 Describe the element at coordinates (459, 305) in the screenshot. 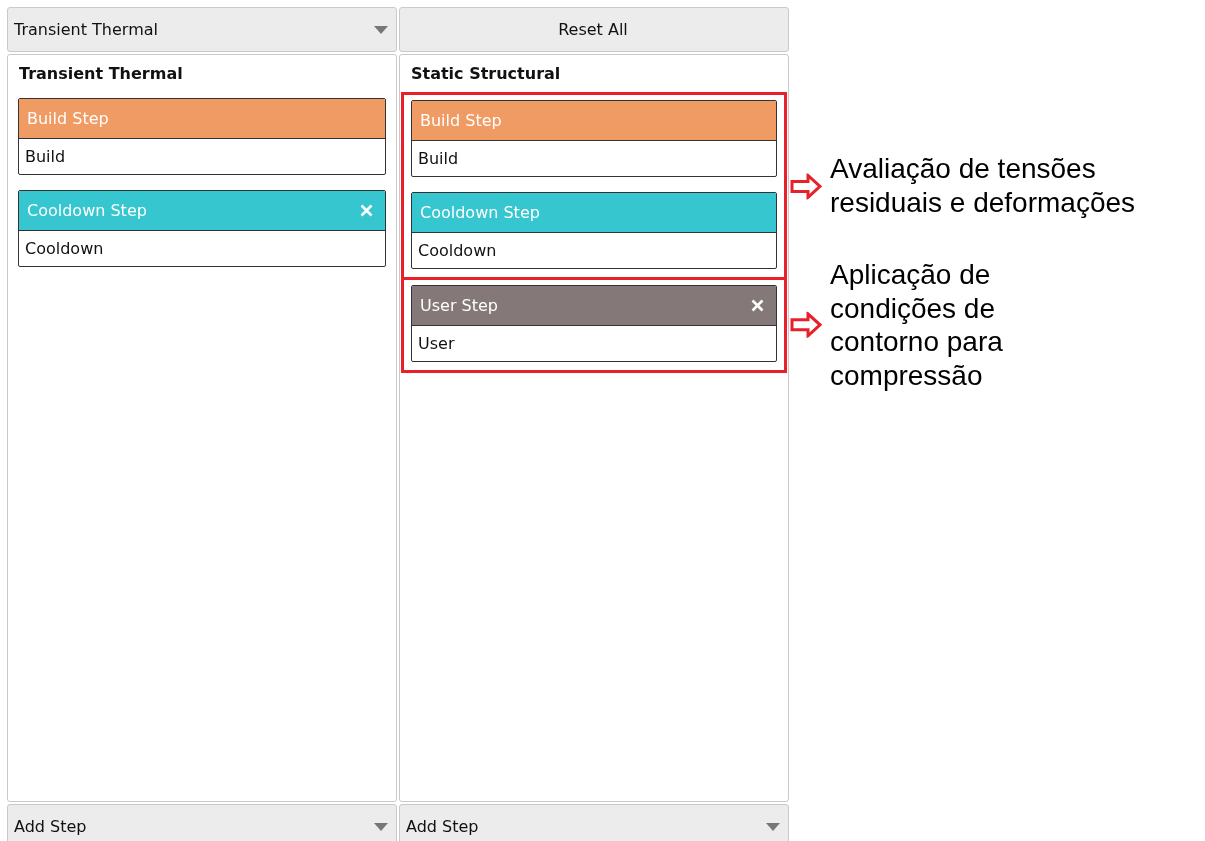

I see `step-title: User Step` at that location.